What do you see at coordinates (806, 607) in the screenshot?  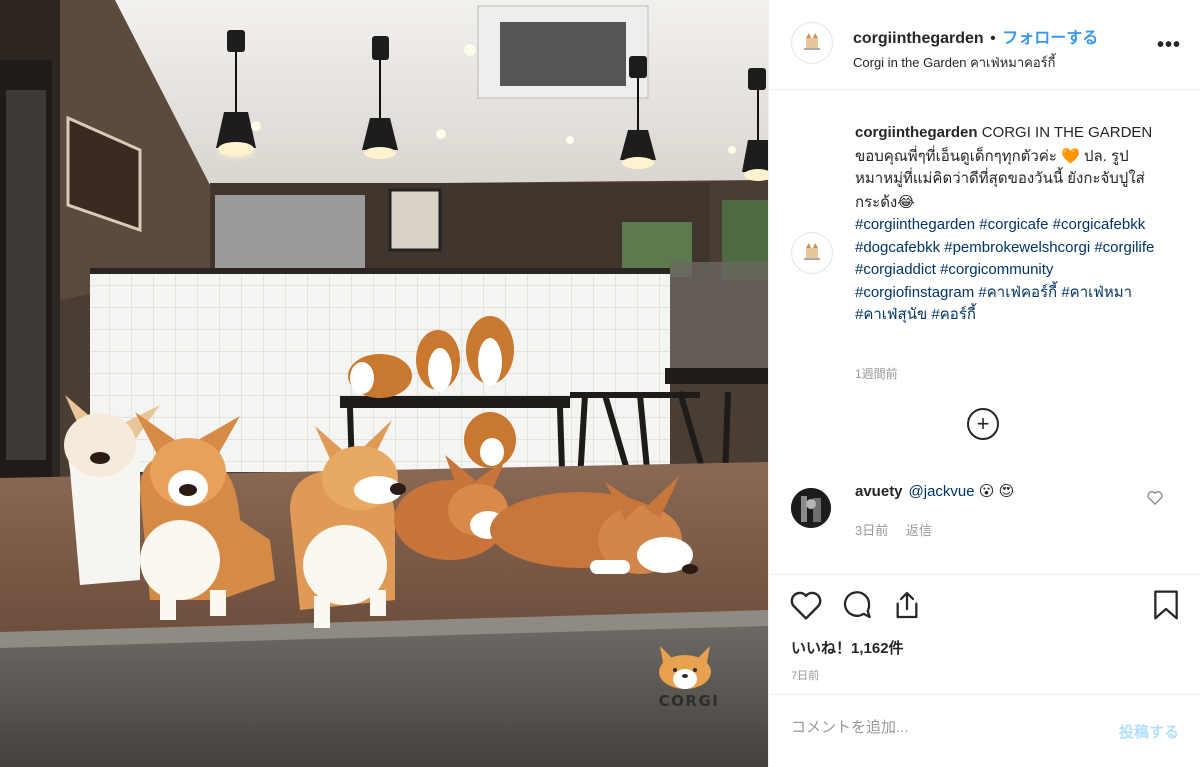 I see `heart-outline-icon` at bounding box center [806, 607].